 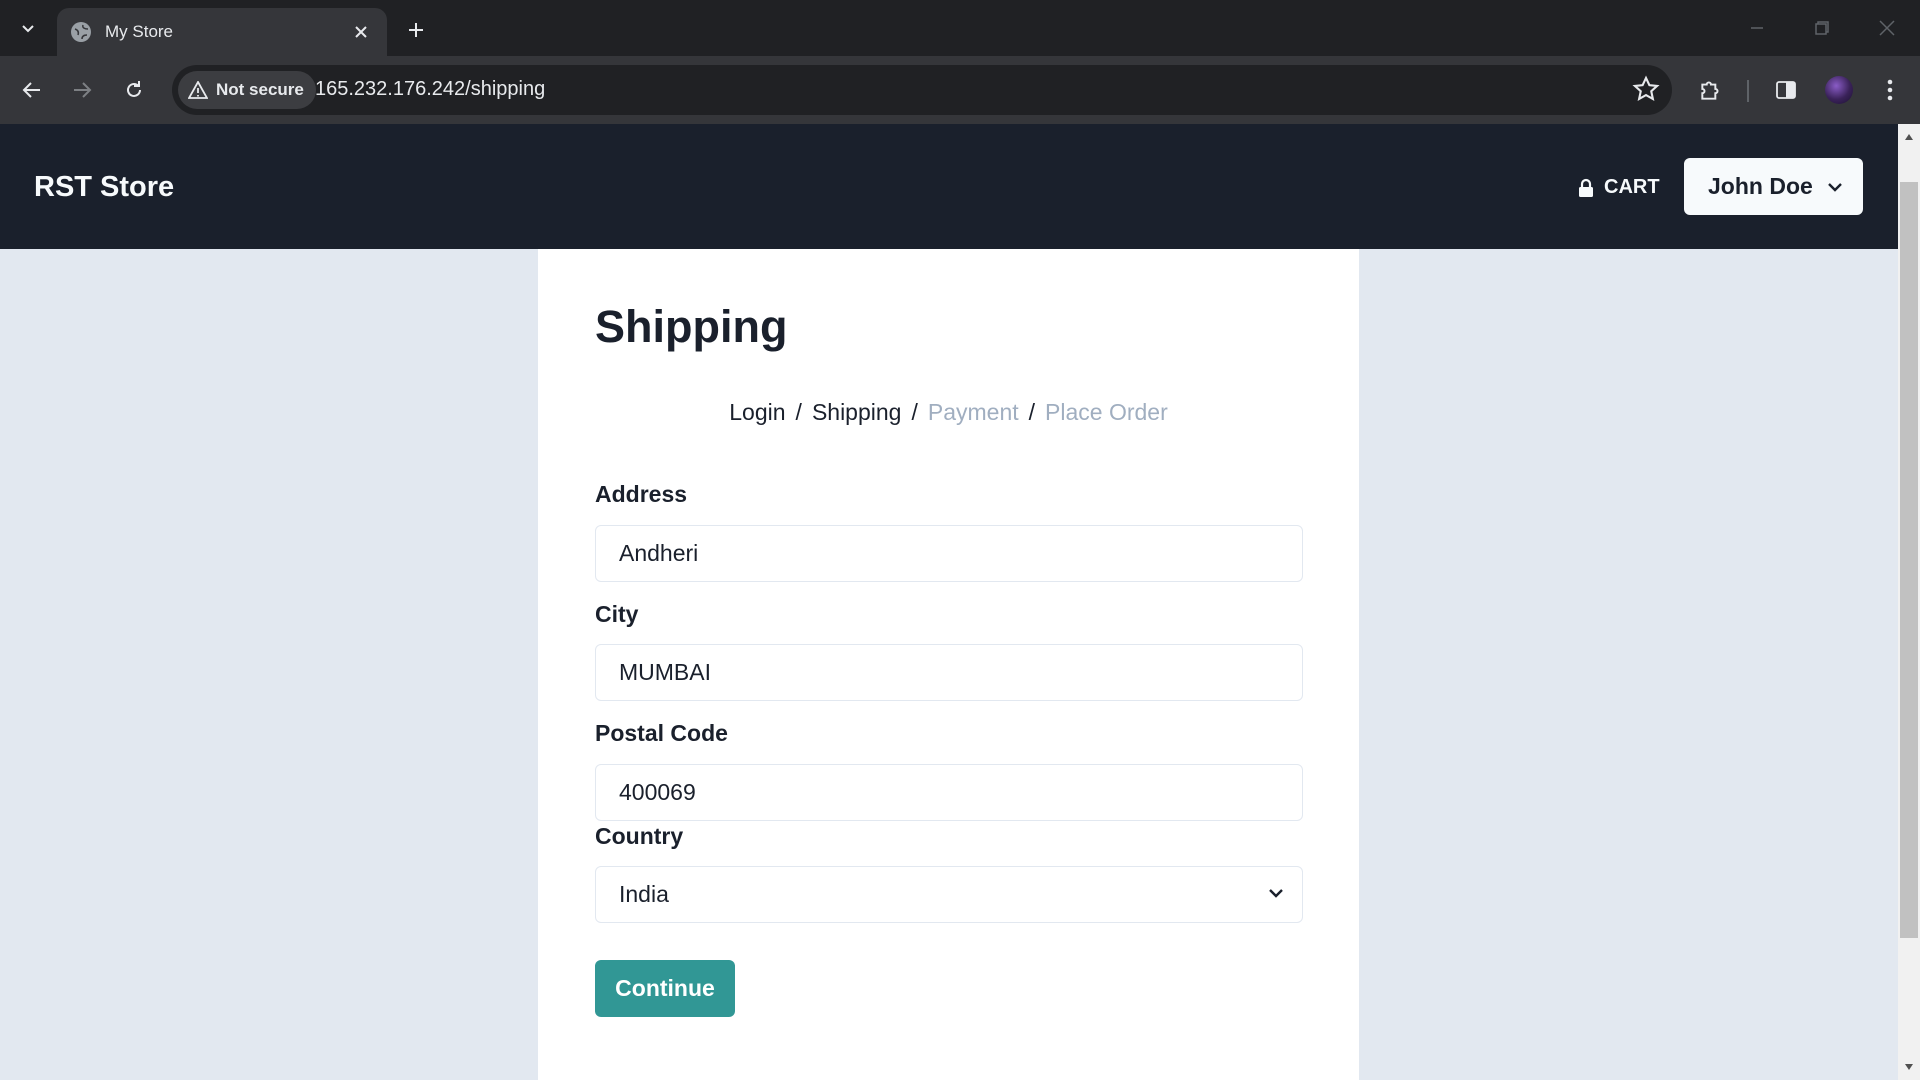 I want to click on restore-icon, so click(x=1822, y=28).